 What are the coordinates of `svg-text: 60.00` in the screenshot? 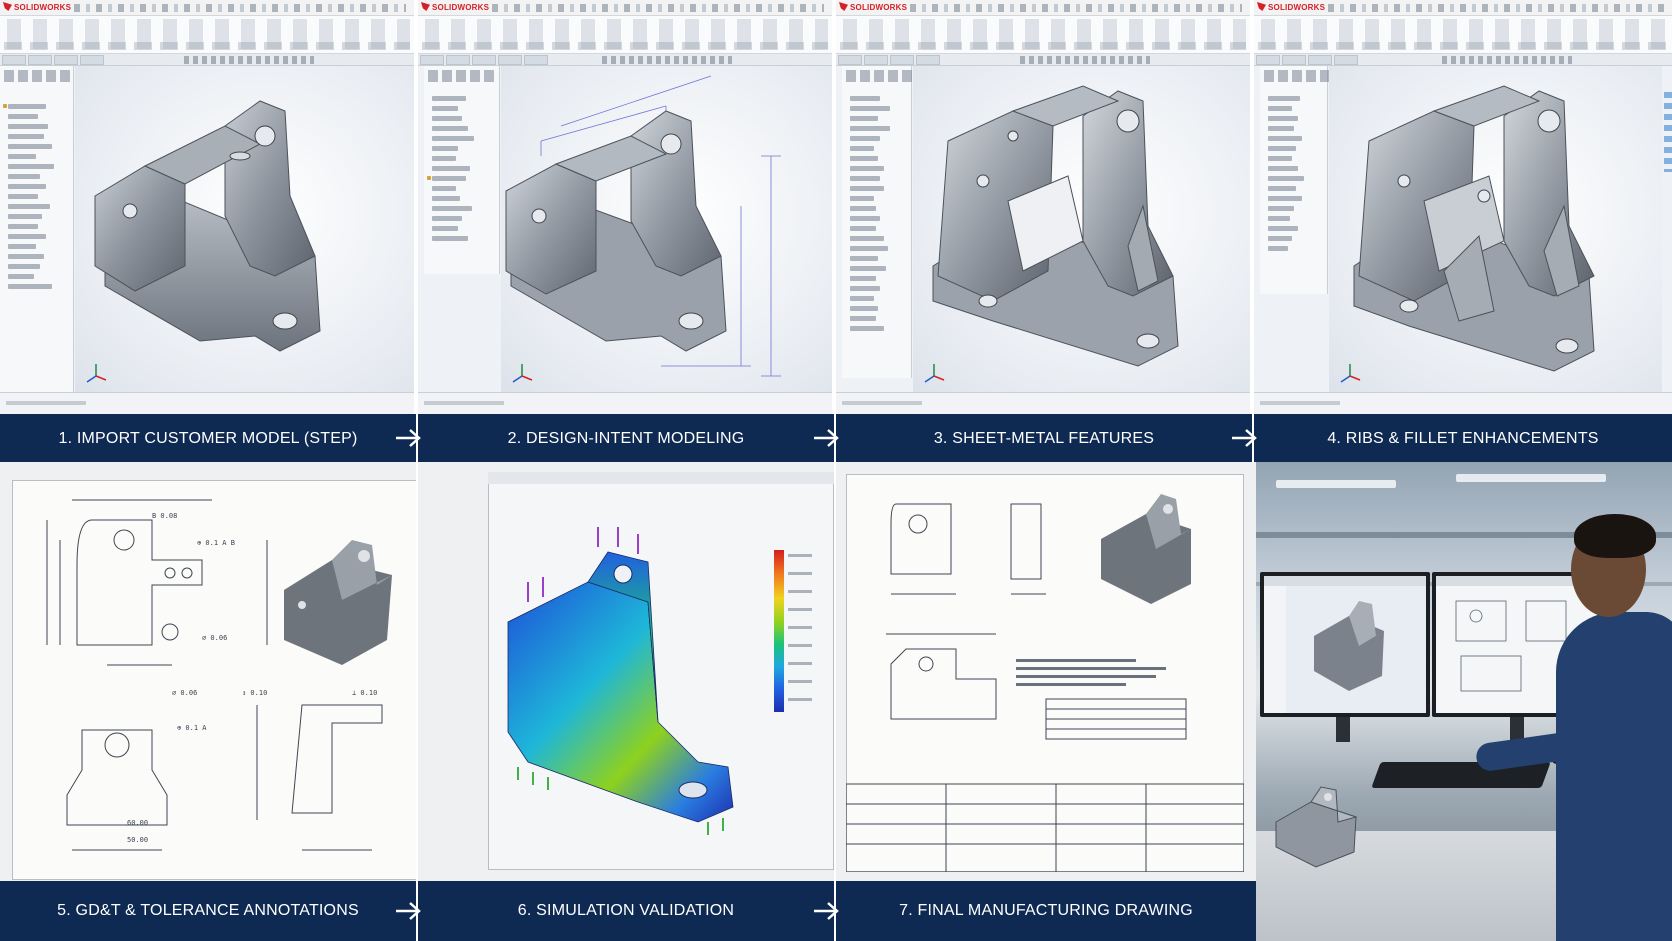 It's located at (137, 823).